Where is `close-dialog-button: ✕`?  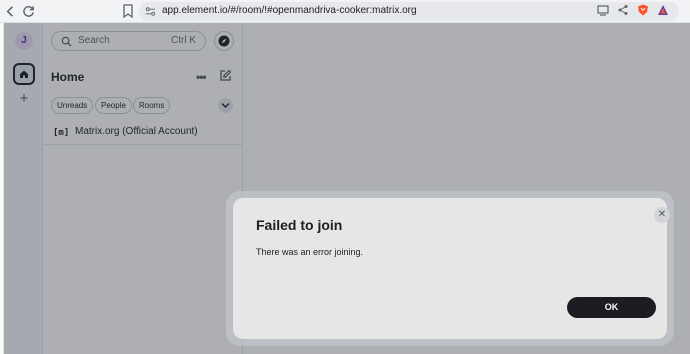
close-dialog-button: ✕ is located at coordinates (662, 215).